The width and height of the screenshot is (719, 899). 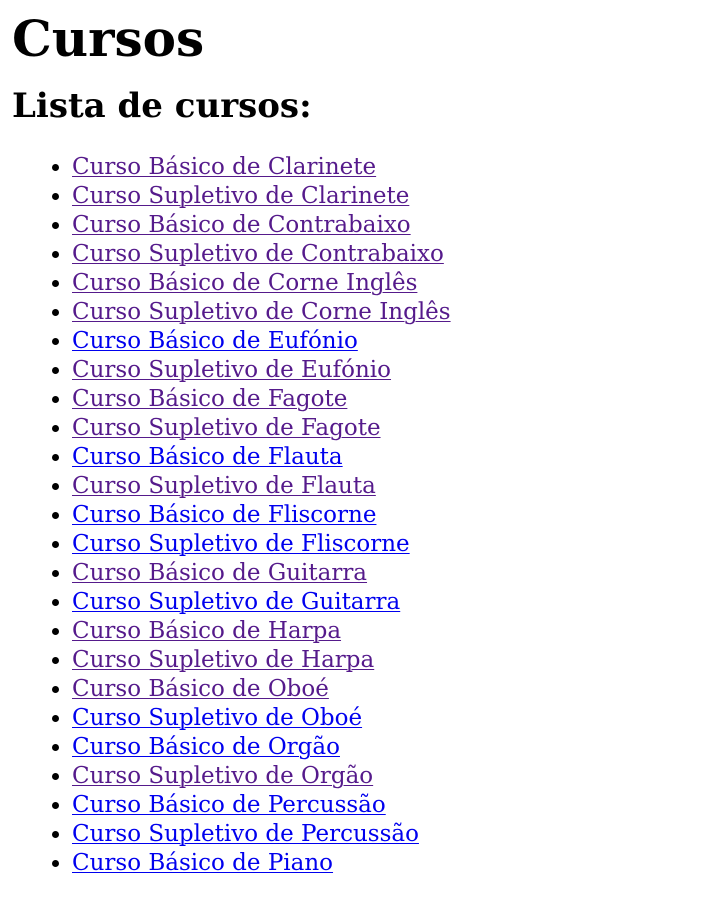 I want to click on list-item: Curso Supletivo de Eufónio, so click(x=389, y=370).